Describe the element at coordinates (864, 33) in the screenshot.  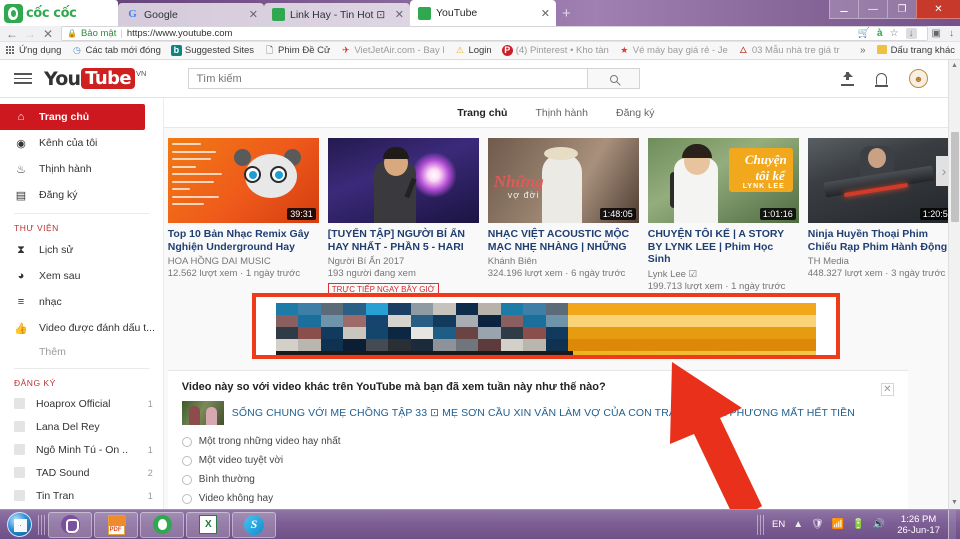
I see `cart-icon: 🛒` at that location.